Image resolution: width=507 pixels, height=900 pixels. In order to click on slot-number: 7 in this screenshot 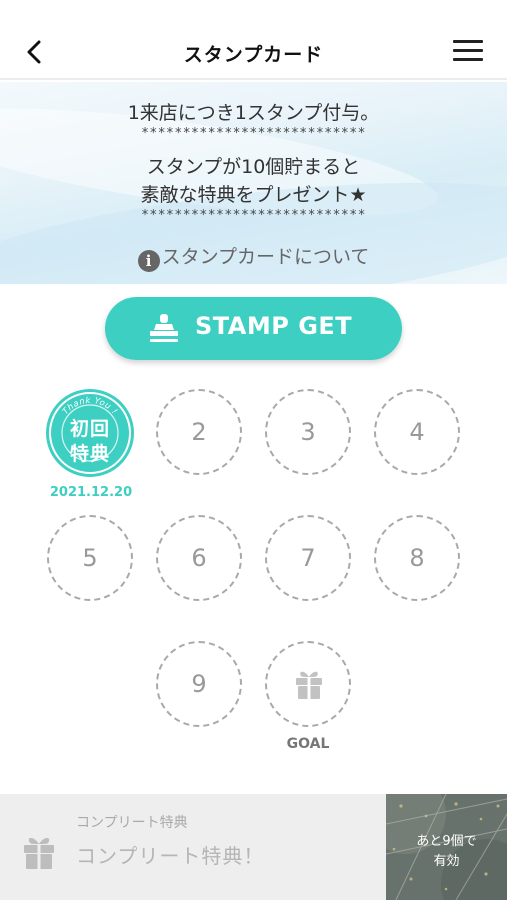, I will do `click(308, 558)`.